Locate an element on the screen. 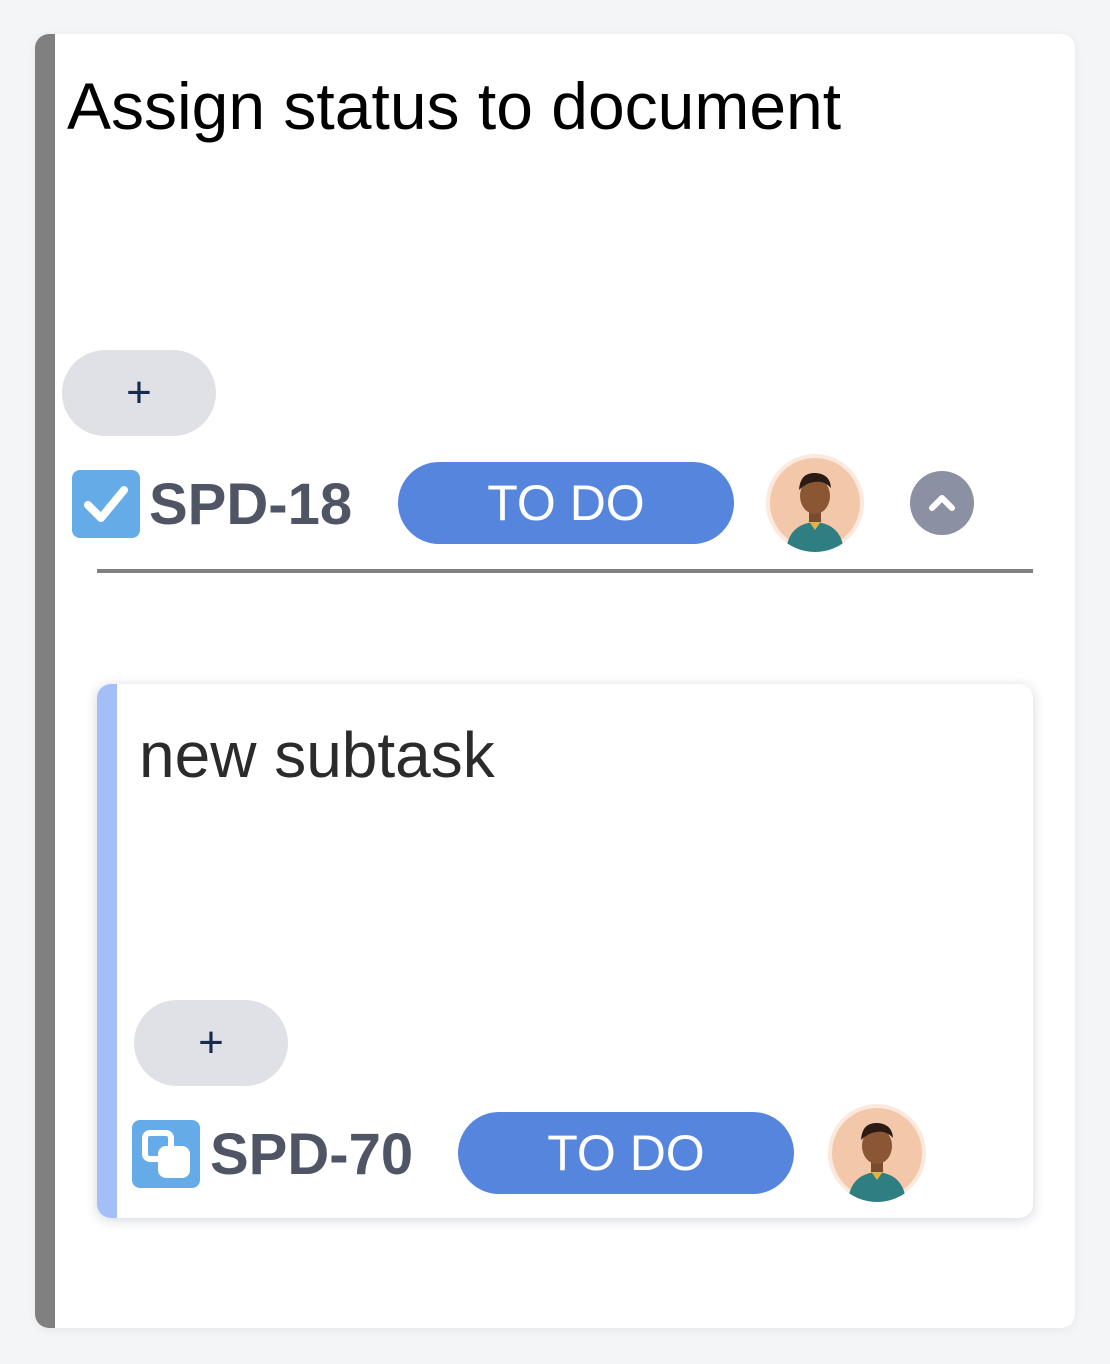 Image resolution: width=1110 pixels, height=1364 pixels. subtask-status-button: TO DO is located at coordinates (626, 1153).